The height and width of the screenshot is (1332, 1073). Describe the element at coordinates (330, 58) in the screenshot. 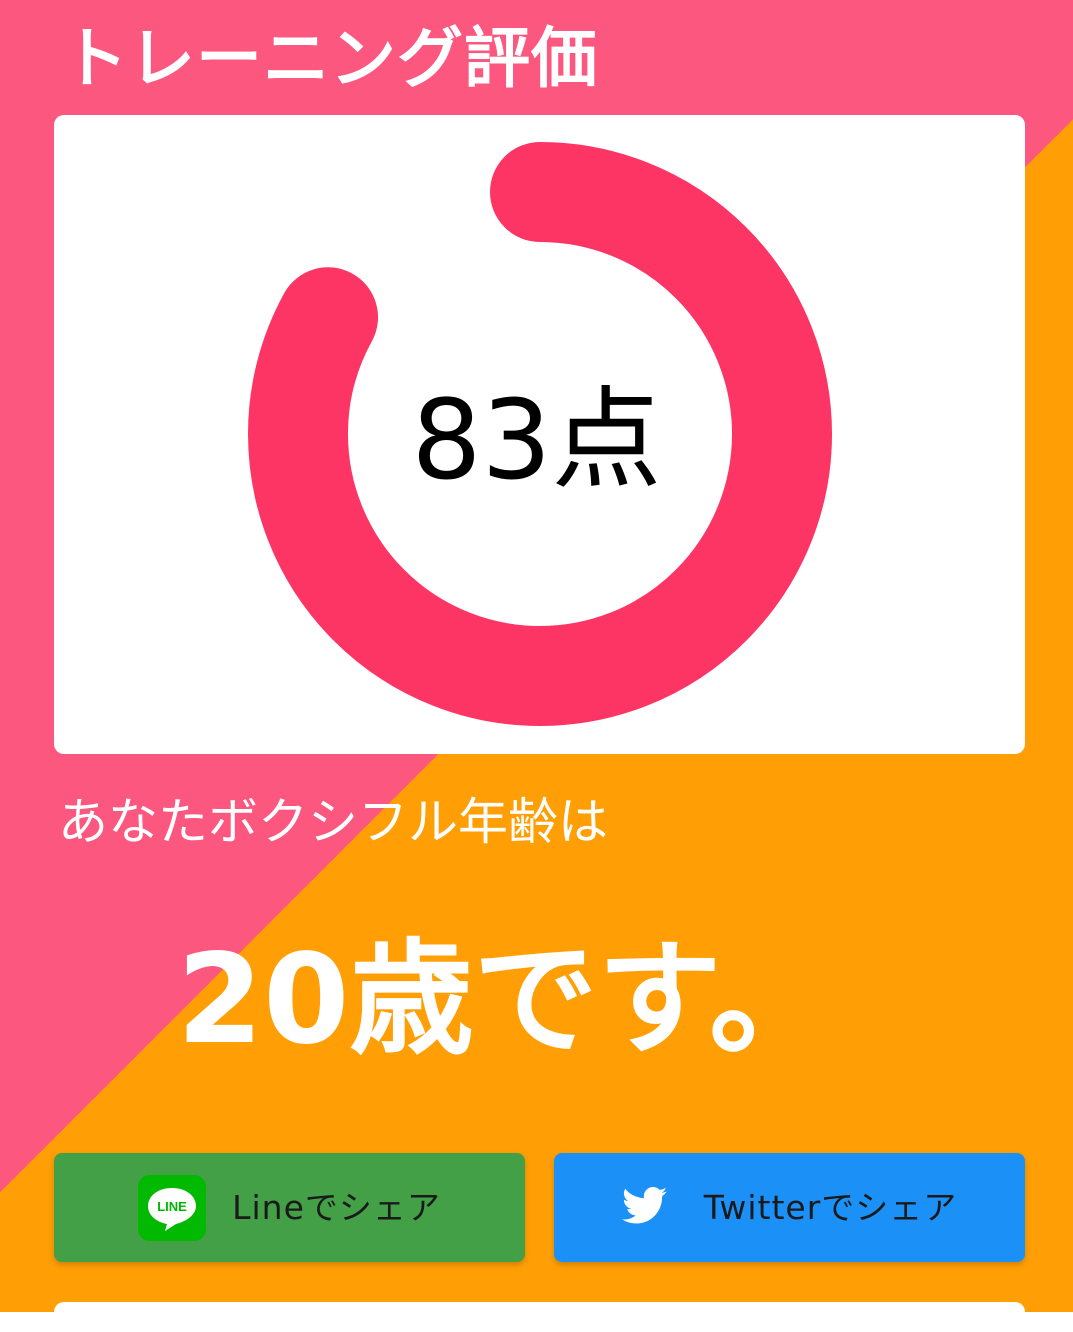

I see `page-title: トレーニング評価` at that location.